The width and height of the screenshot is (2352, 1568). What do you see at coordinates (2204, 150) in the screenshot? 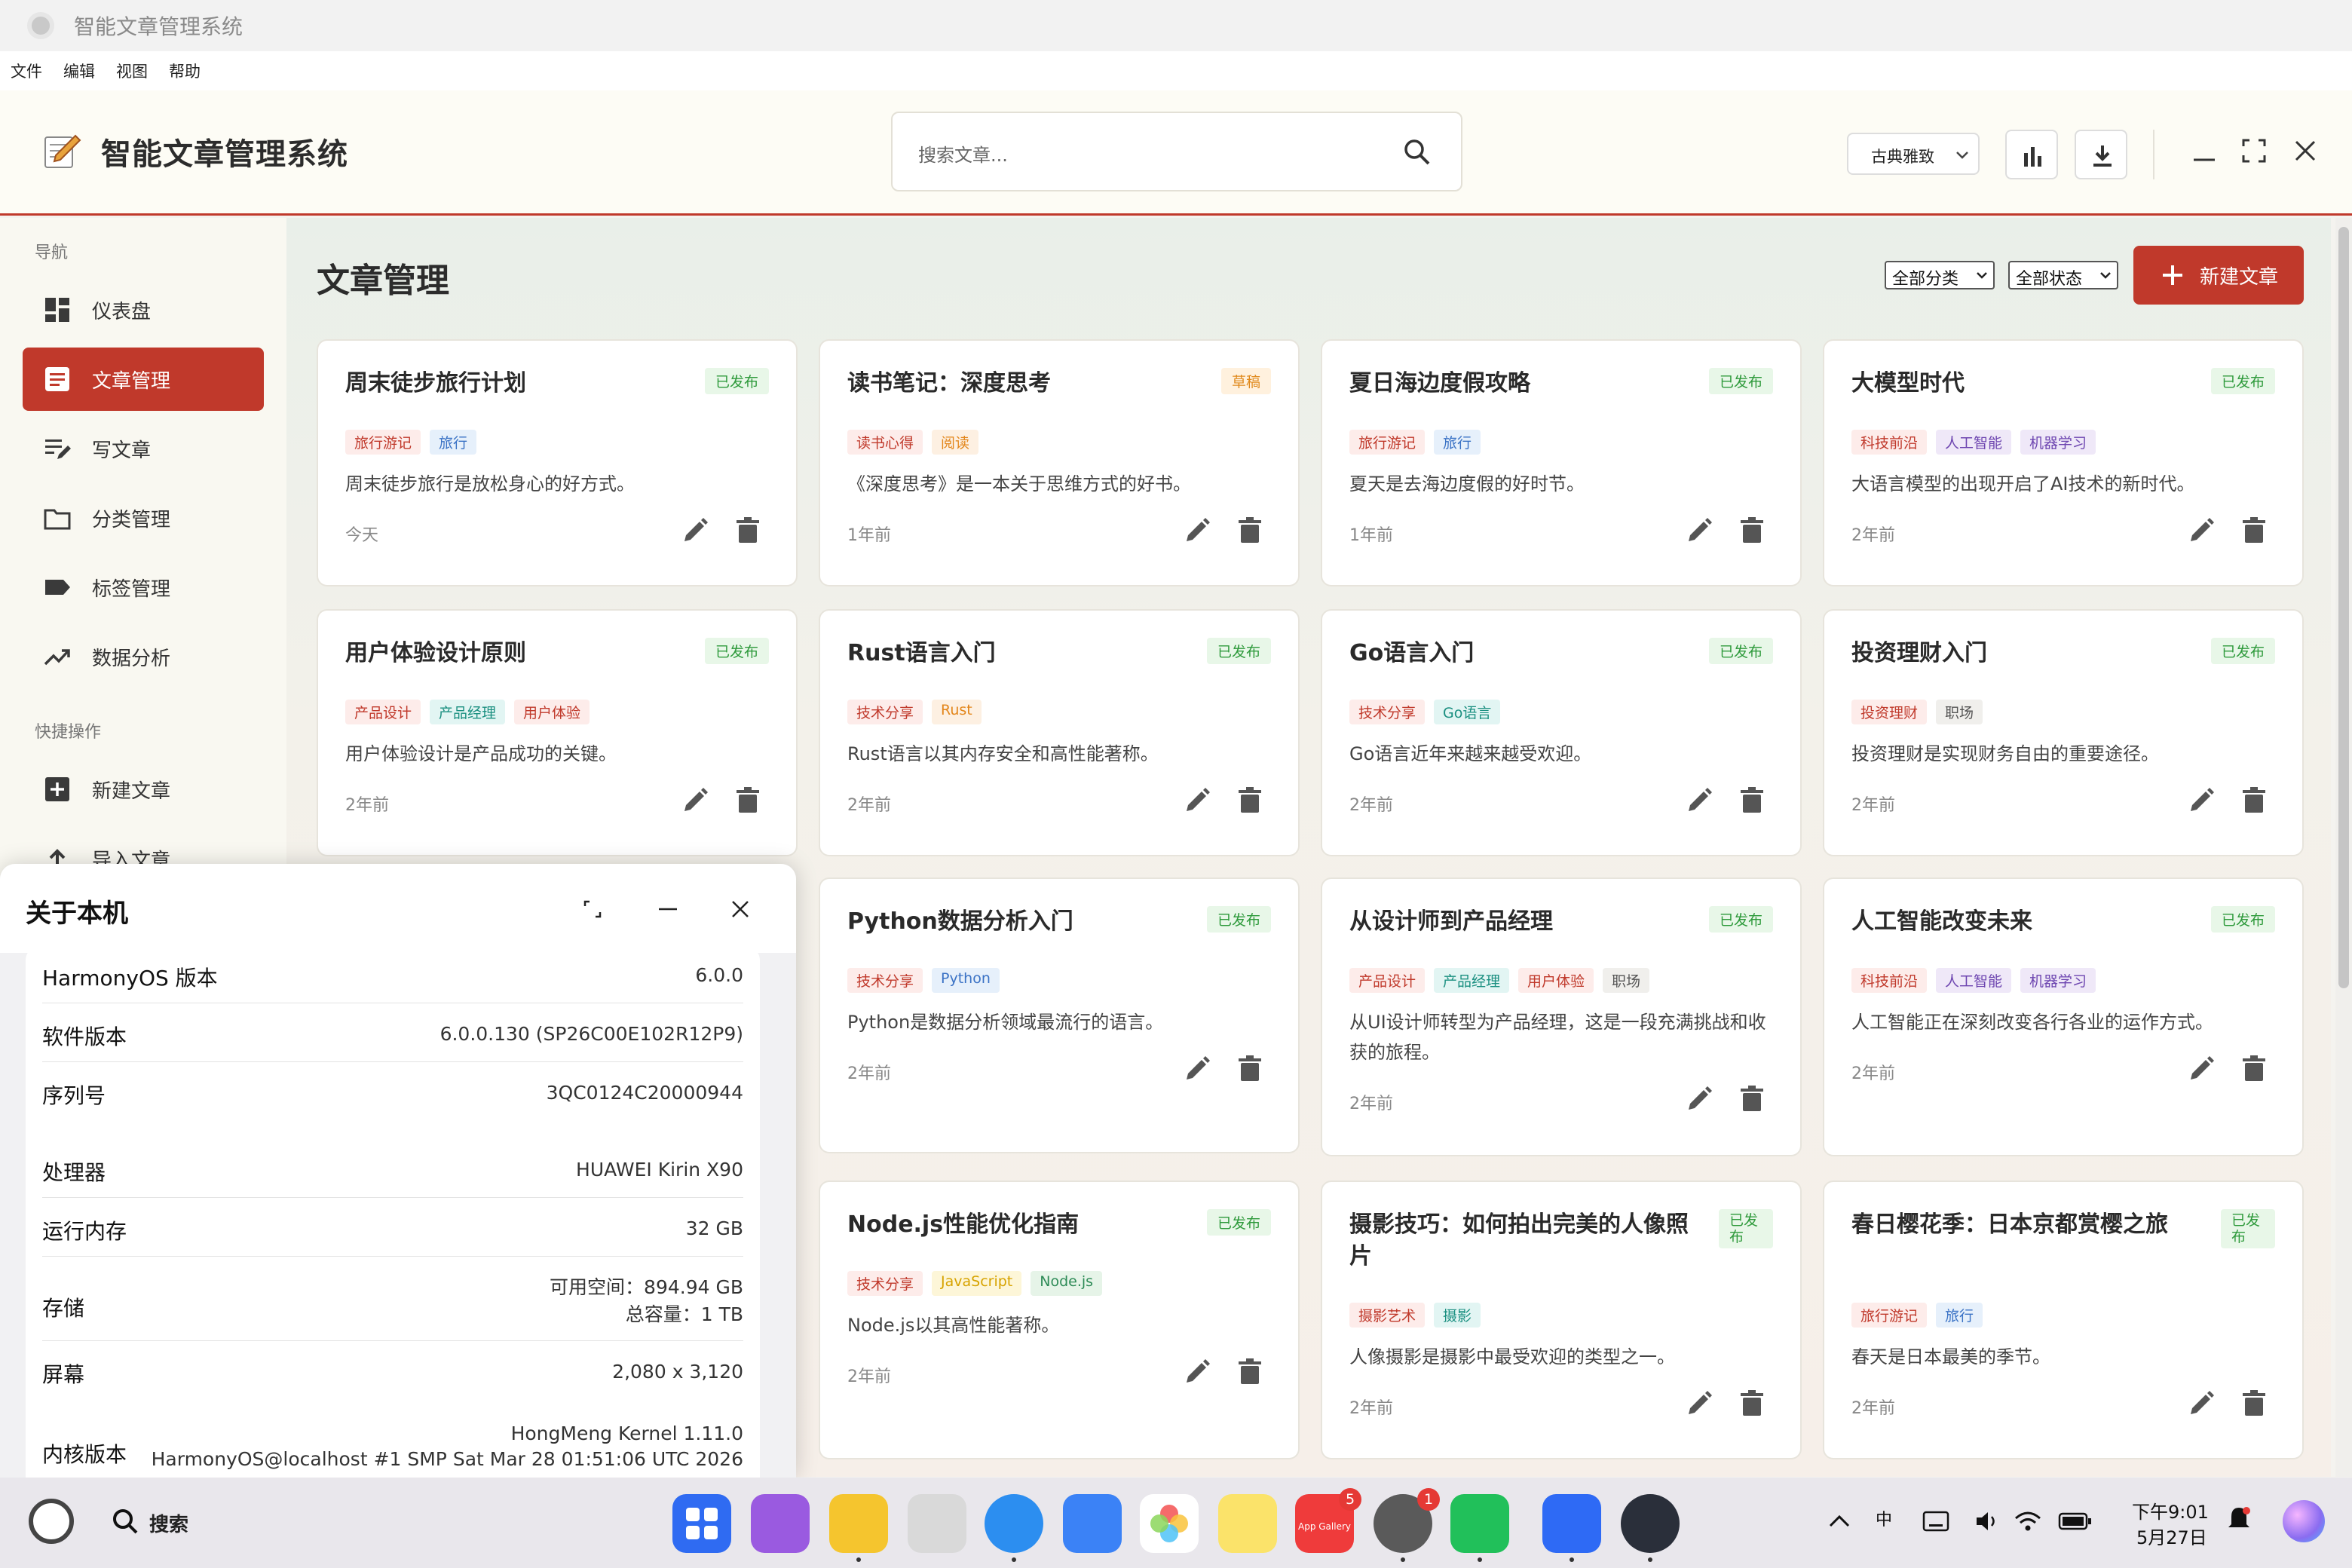
I see `minimize-icon` at bounding box center [2204, 150].